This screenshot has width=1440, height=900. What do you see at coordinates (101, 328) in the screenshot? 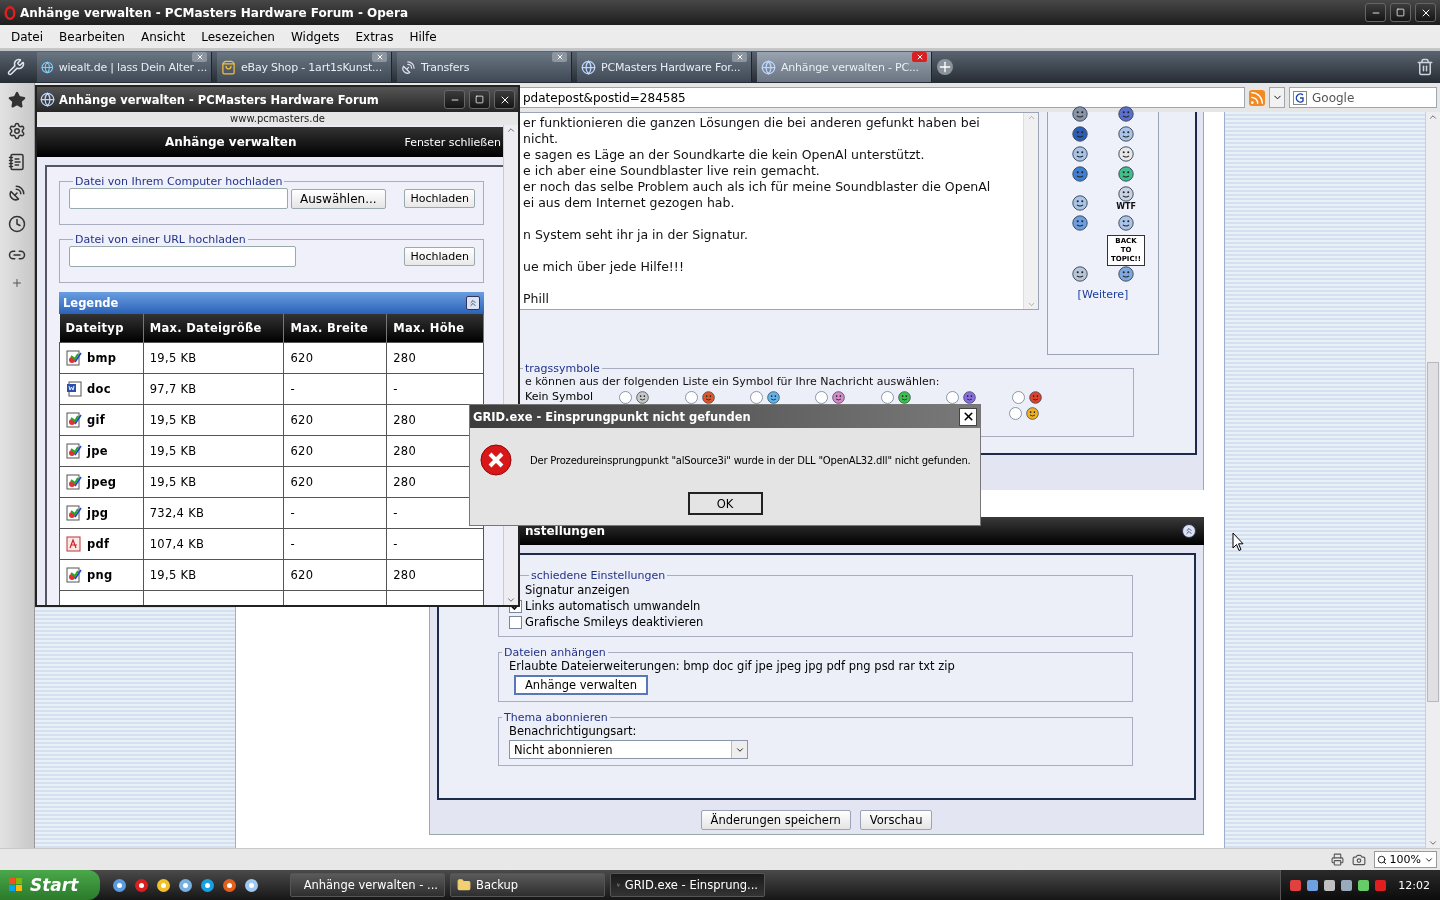
I see `column-header: Dateityp` at bounding box center [101, 328].